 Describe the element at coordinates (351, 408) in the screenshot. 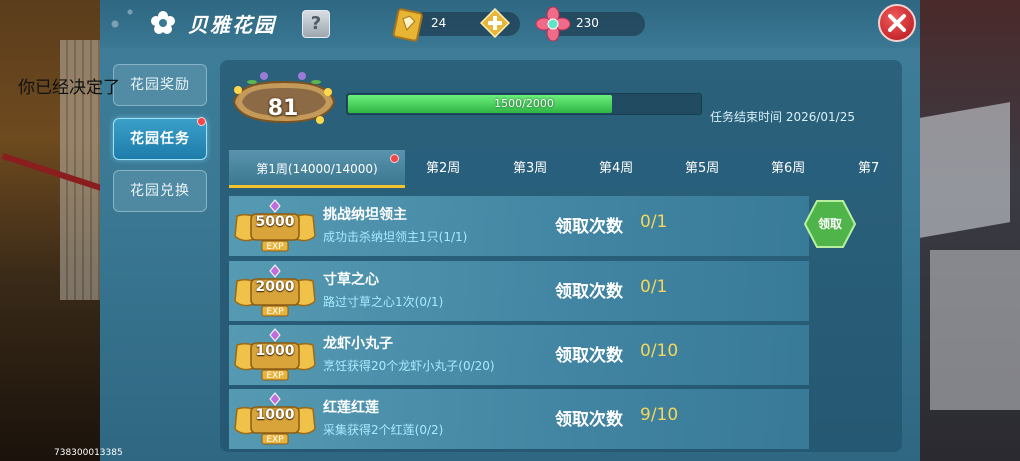

I see `task-title: 红莲红莲` at that location.